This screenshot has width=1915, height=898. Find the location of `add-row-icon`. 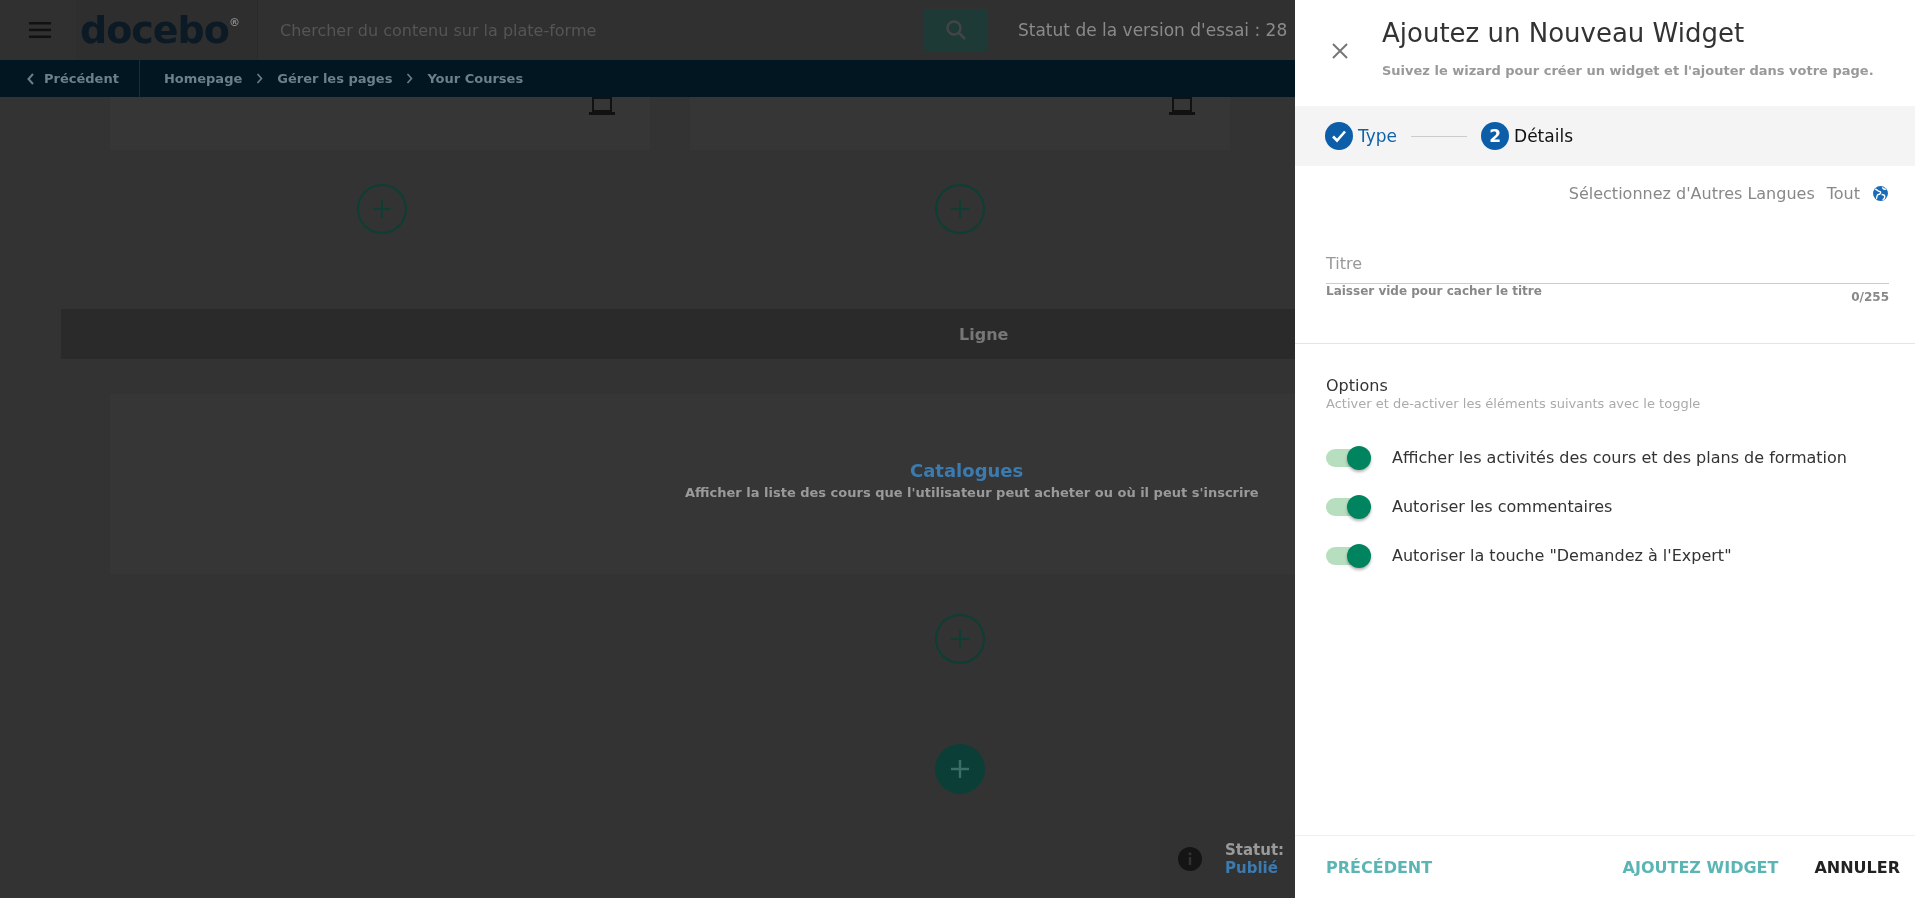

add-row-icon is located at coordinates (960, 769).